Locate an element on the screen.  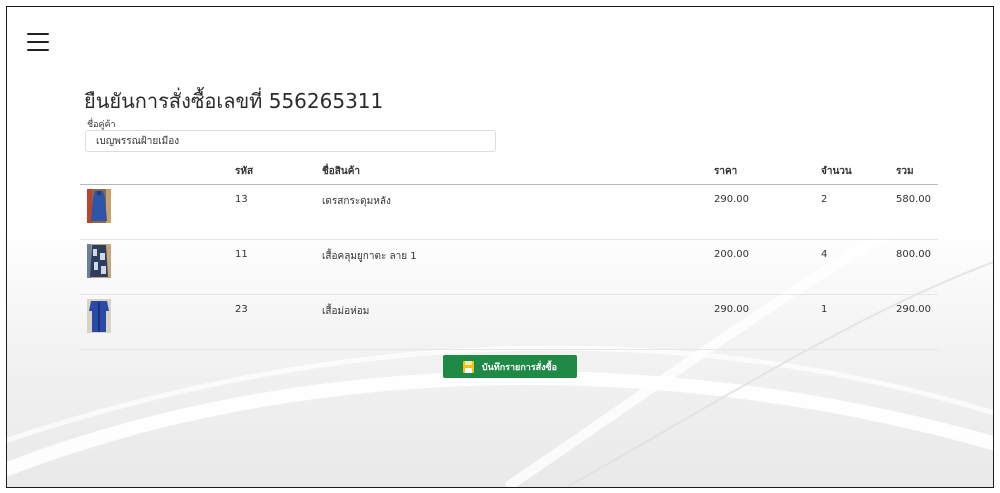
partner-name-field is located at coordinates (290, 141).